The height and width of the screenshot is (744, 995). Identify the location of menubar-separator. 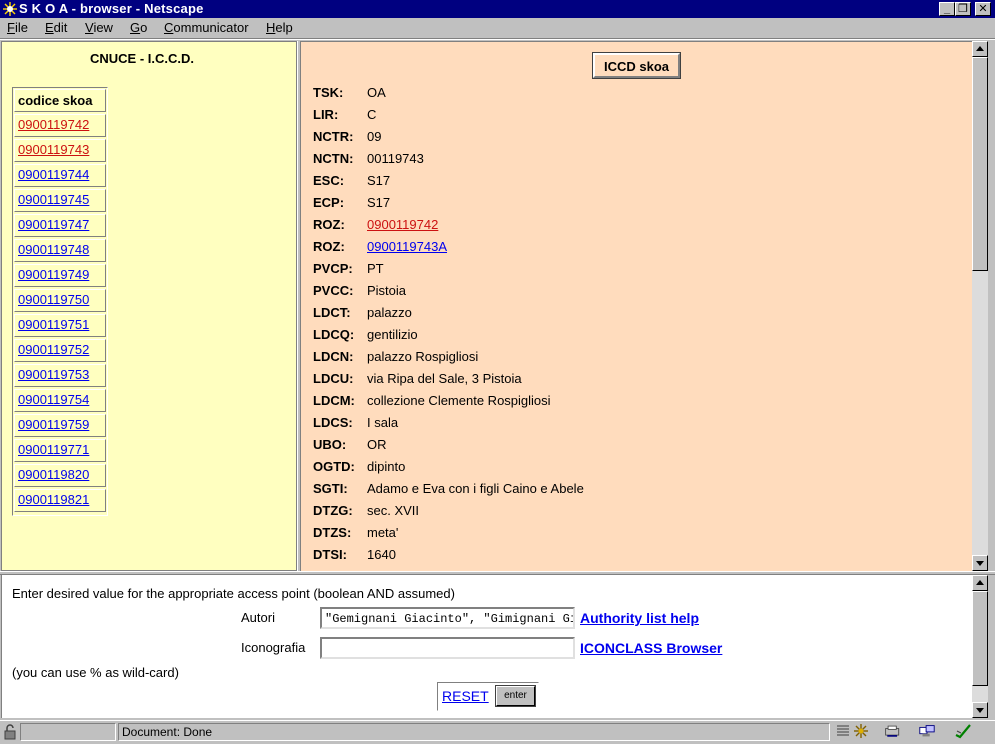
(497, 39).